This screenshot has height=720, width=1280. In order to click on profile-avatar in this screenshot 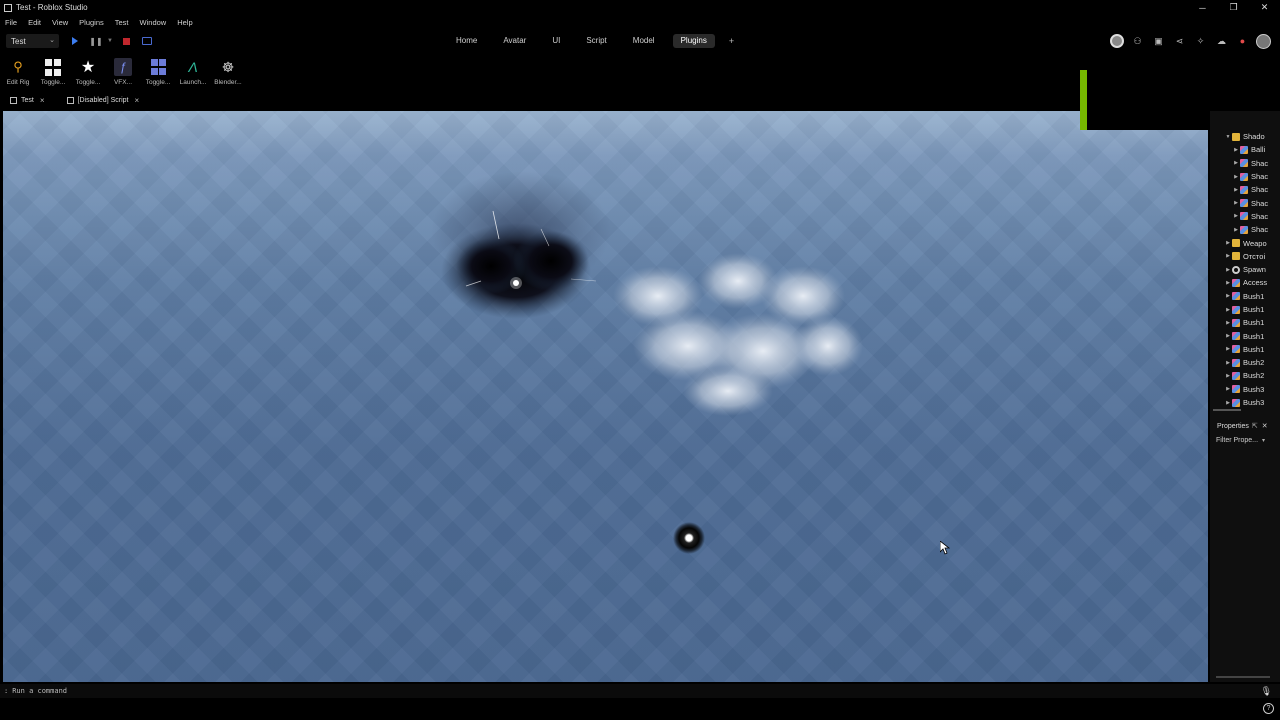, I will do `click(1263, 41)`.